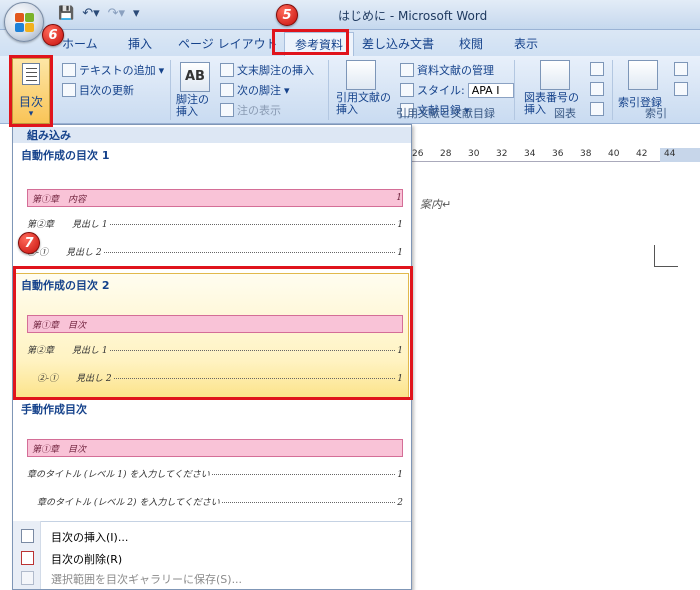  Describe the element at coordinates (447, 70) in the screenshot. I see `manage-sources-button: 資料文献の管理` at that location.